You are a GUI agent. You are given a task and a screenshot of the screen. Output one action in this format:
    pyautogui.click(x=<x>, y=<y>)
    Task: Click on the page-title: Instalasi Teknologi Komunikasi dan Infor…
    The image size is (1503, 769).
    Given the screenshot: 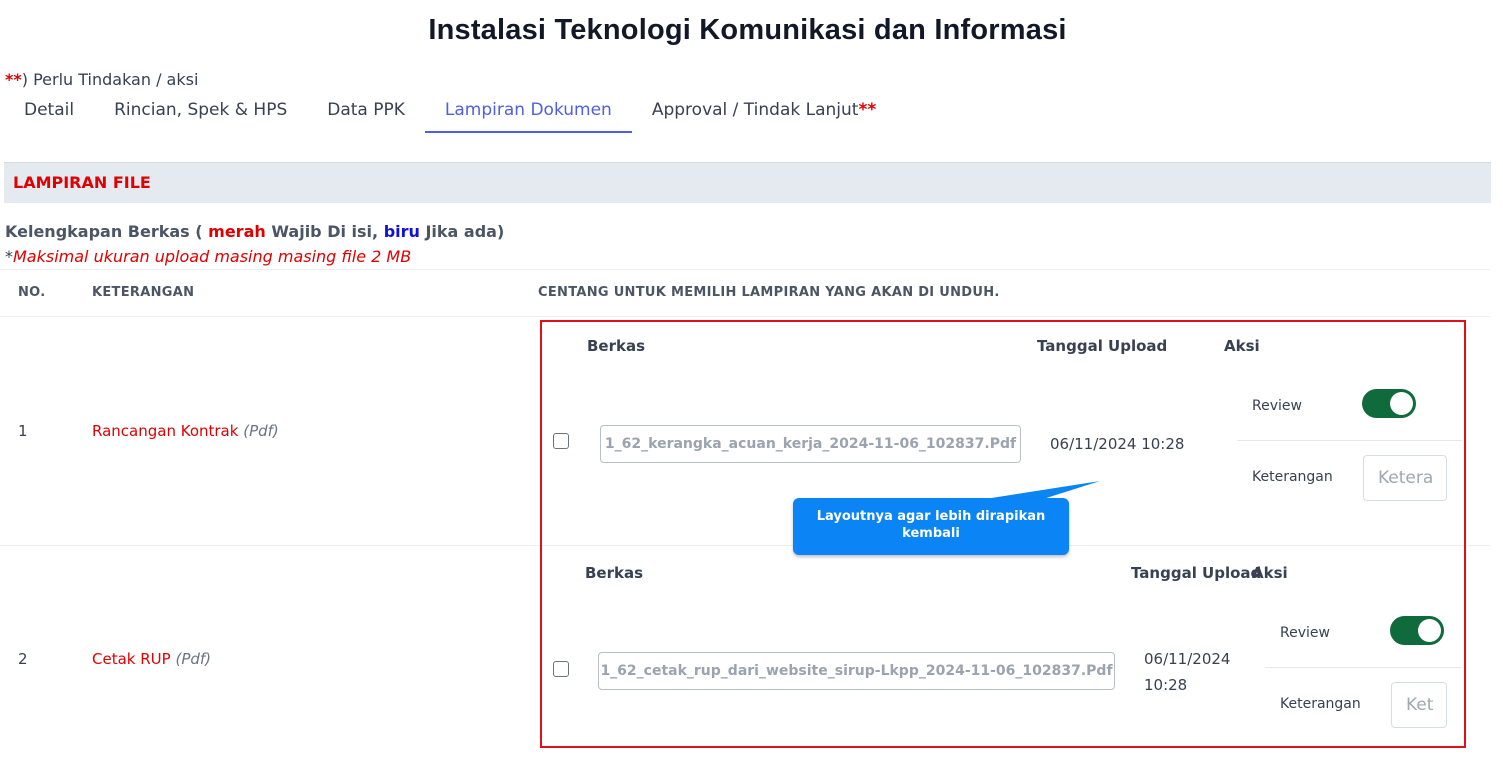 What is the action you would take?
    pyautogui.click(x=747, y=30)
    